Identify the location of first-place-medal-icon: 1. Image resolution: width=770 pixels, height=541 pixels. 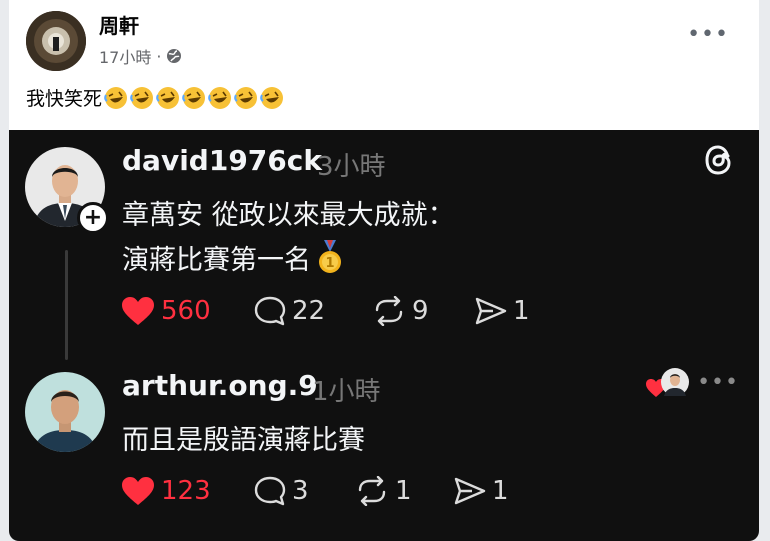
(330, 256).